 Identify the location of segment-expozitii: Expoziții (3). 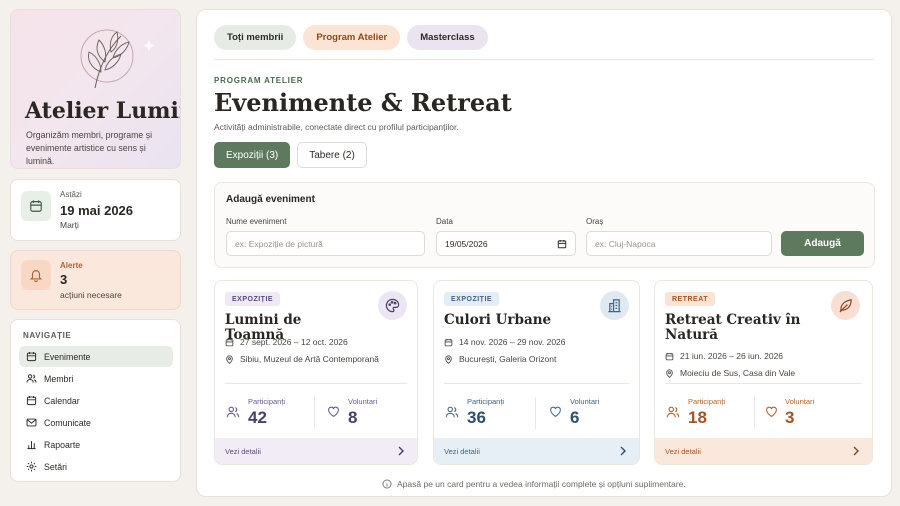
(252, 155).